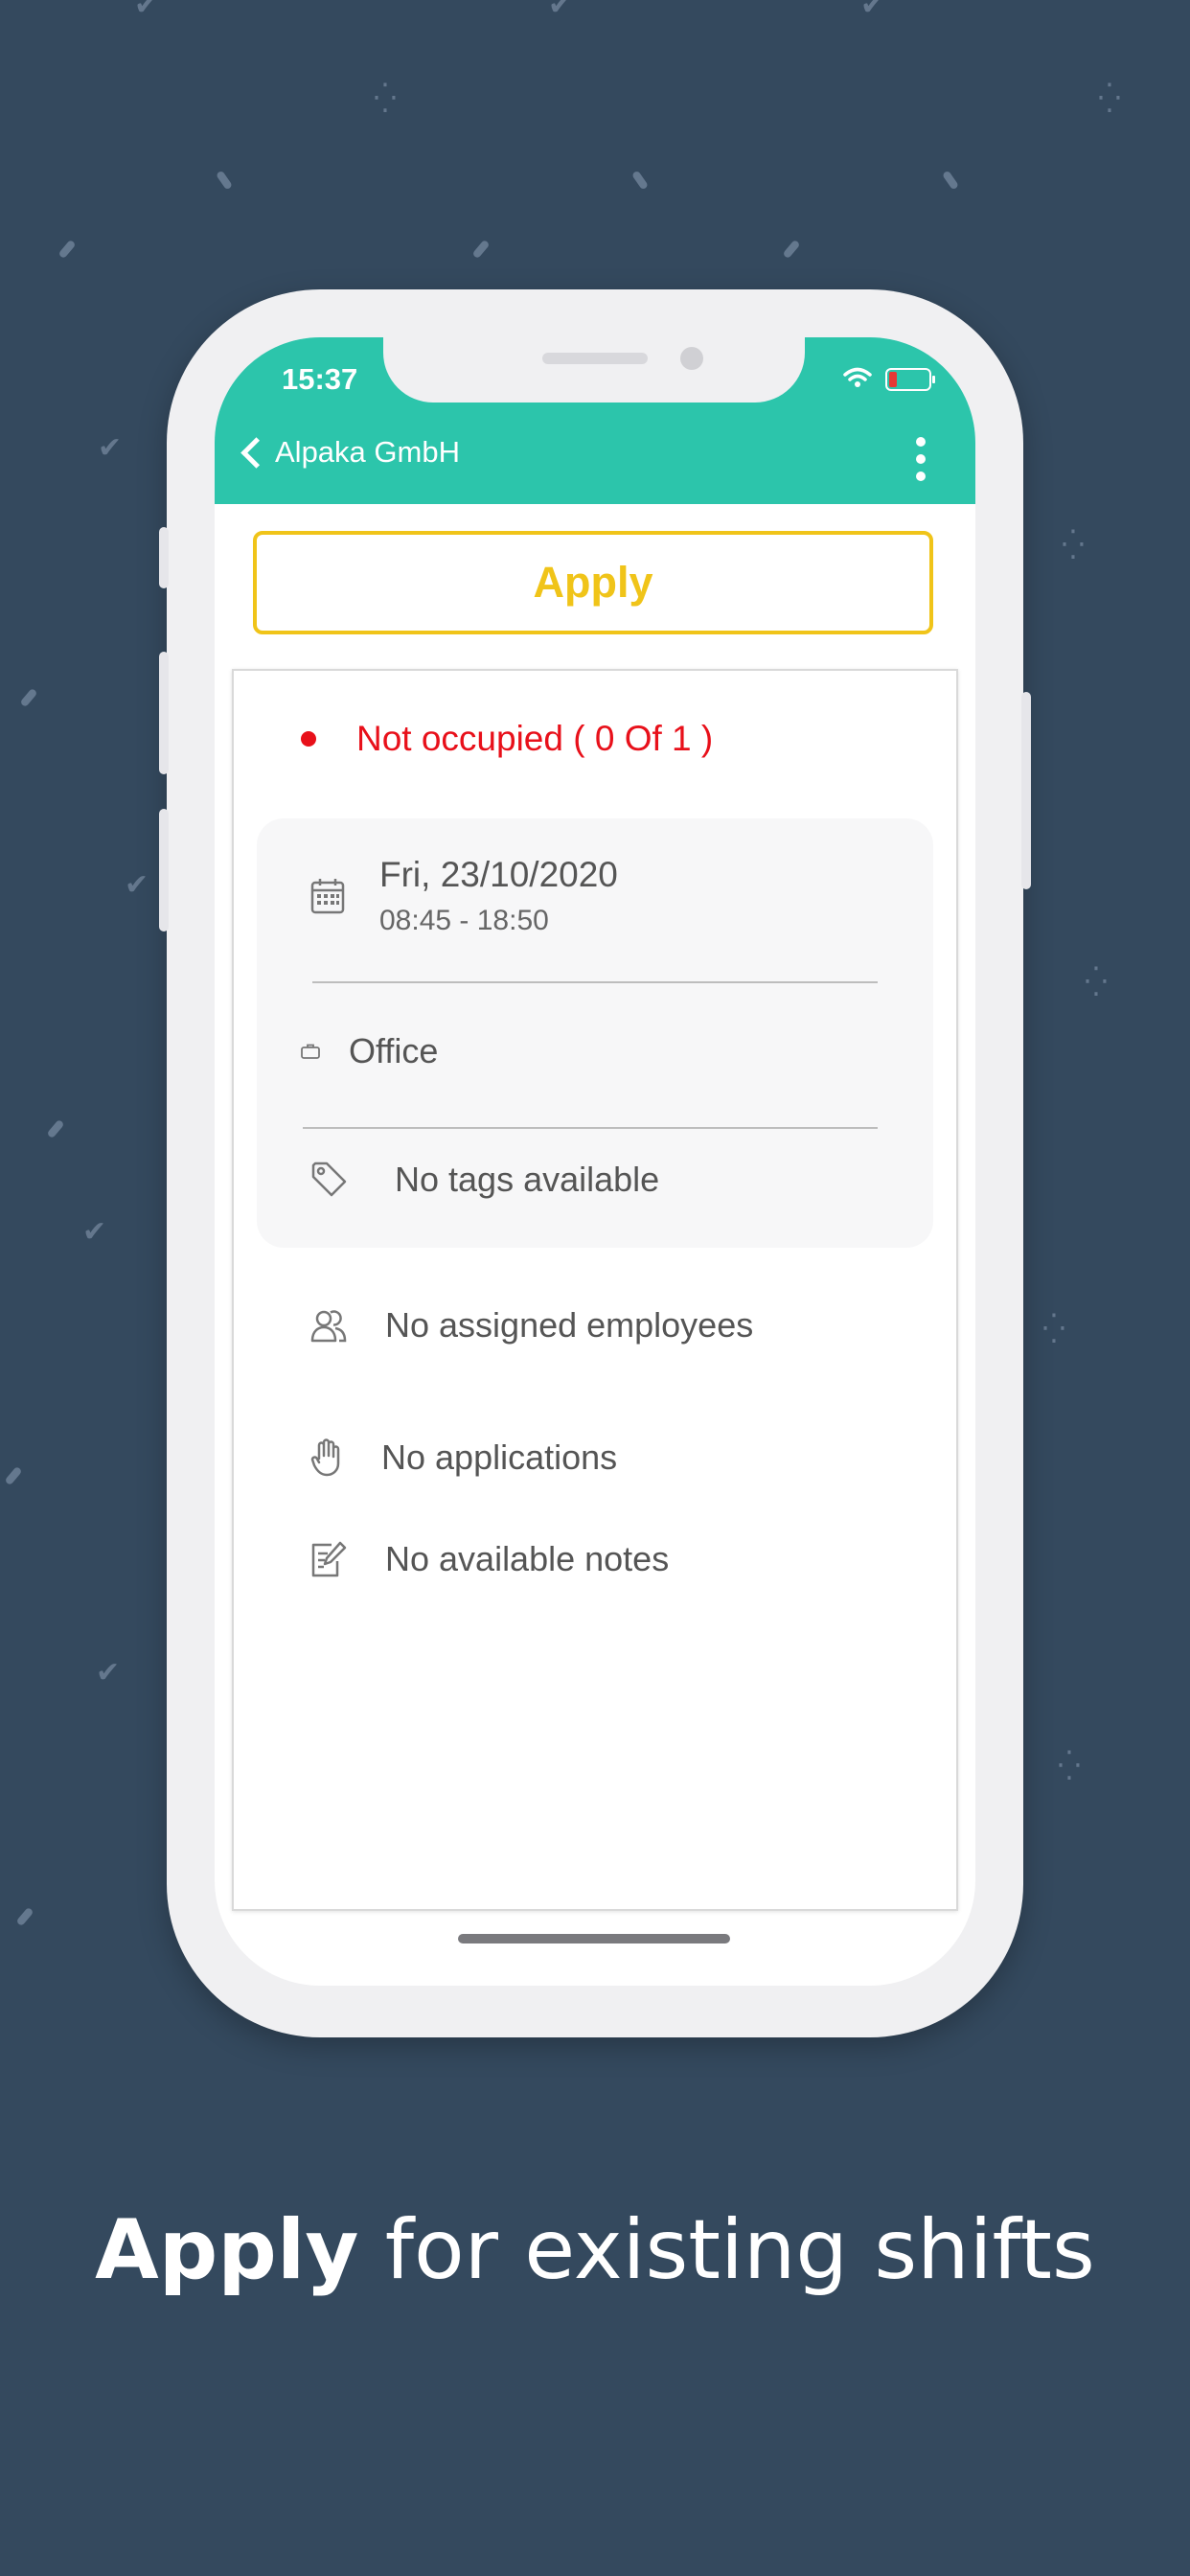 Image resolution: width=1190 pixels, height=2576 pixels. Describe the element at coordinates (394, 1050) in the screenshot. I see `shift-location: Office` at that location.